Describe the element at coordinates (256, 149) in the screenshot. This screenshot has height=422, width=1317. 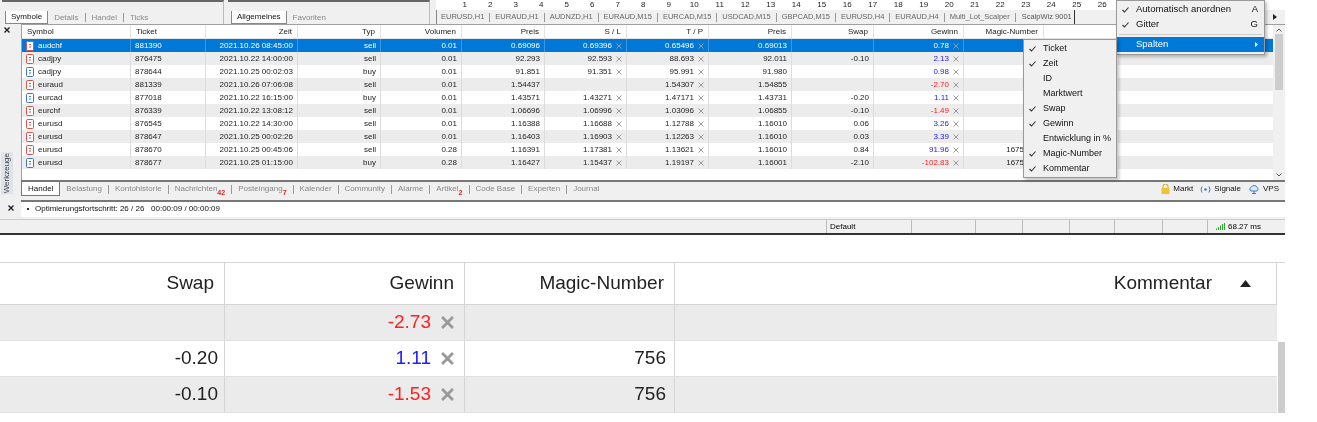
I see `table-cell: 2021.10.25 00:45:06` at that location.